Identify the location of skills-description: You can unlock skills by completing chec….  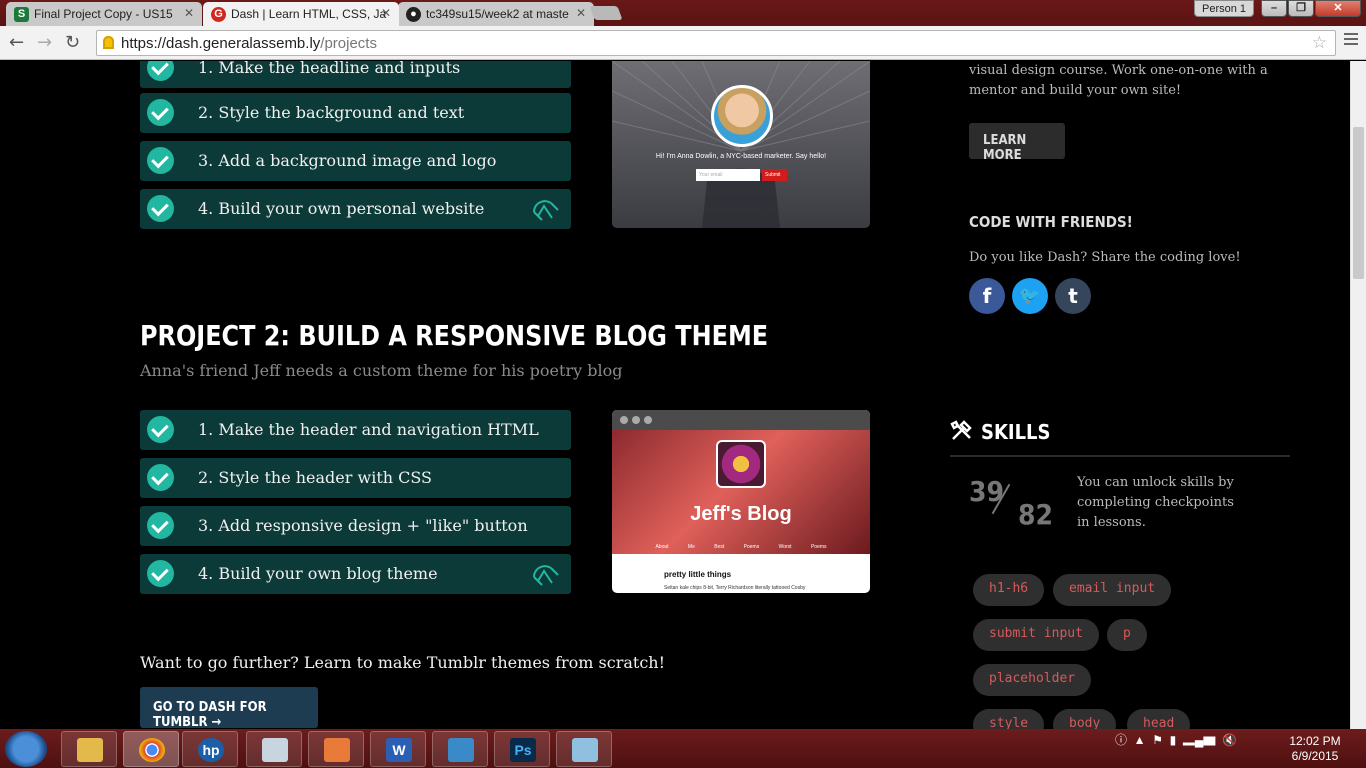
(1155, 502).